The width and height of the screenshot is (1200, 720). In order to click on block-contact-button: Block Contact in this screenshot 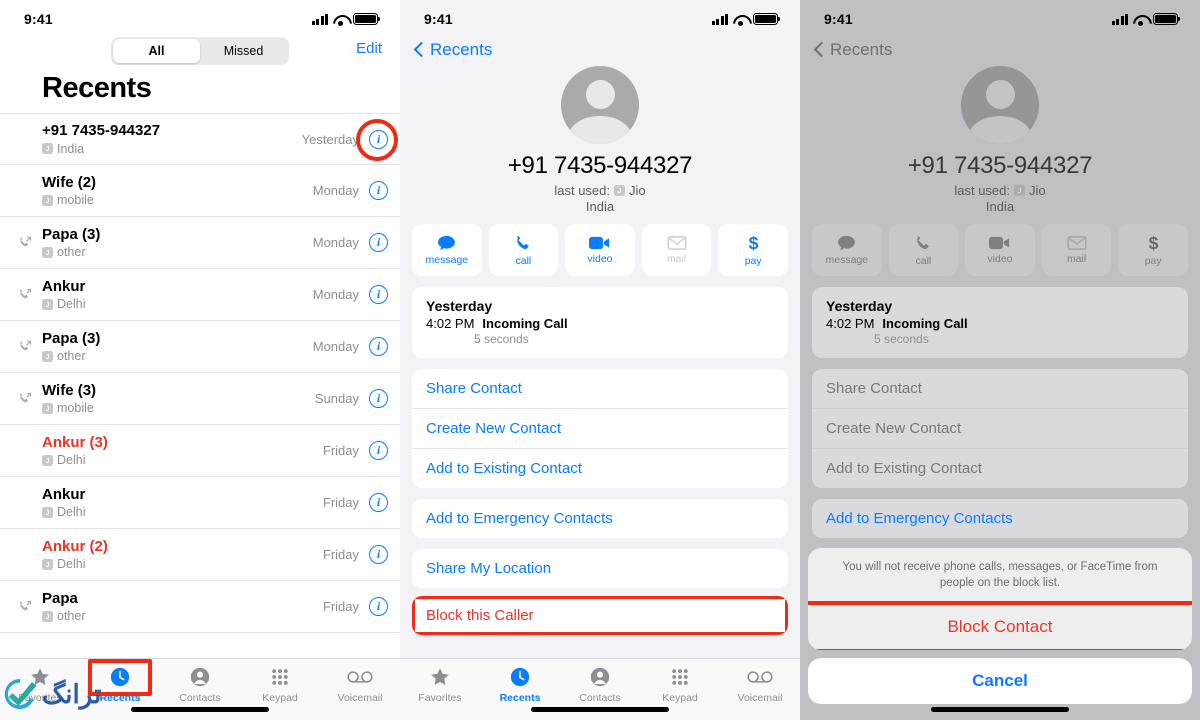, I will do `click(1000, 625)`.